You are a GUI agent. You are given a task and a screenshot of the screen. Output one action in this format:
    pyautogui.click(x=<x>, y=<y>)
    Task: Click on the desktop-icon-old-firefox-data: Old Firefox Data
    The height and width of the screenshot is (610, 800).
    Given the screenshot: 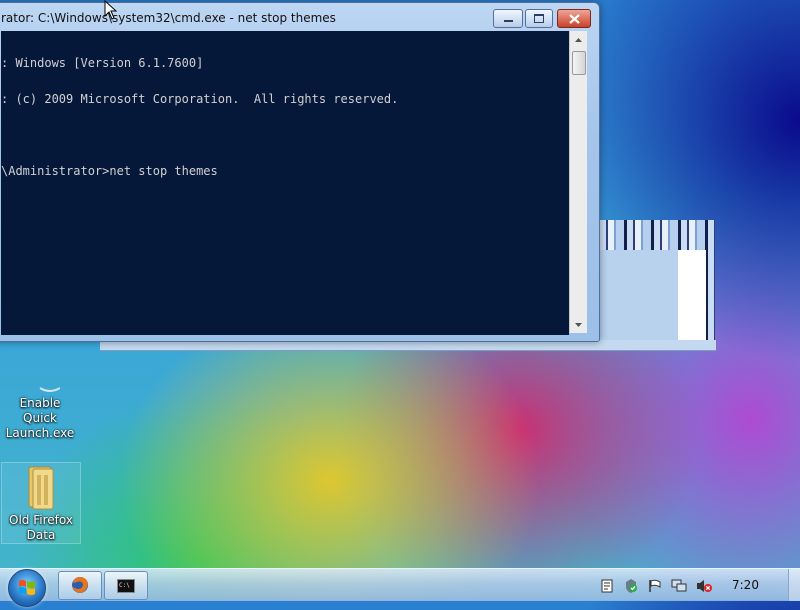 What is the action you would take?
    pyautogui.click(x=41, y=503)
    